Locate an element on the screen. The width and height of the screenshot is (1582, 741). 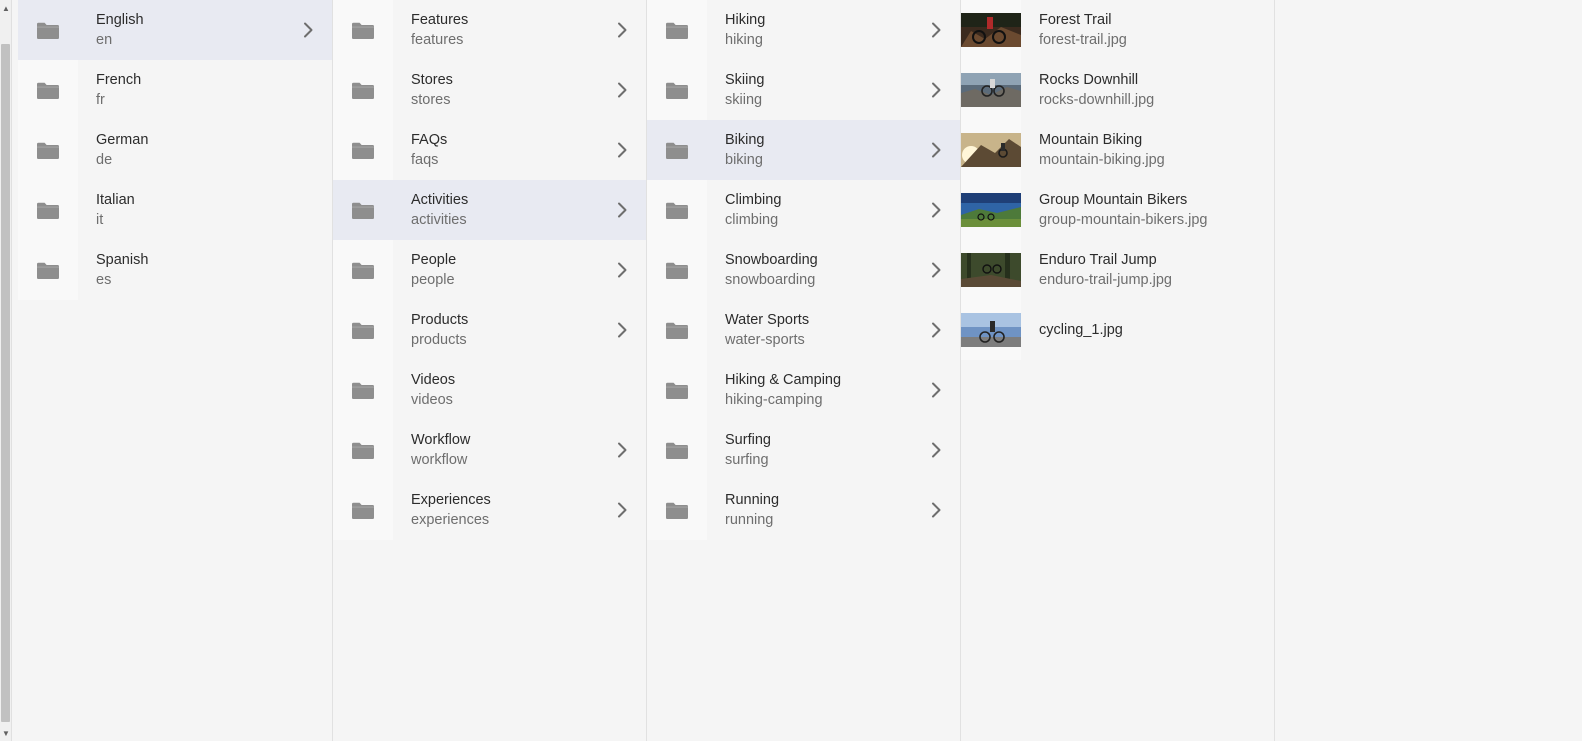
item-labels: Mountain Biking mountain-biking.jpg is located at coordinates (1102, 150).